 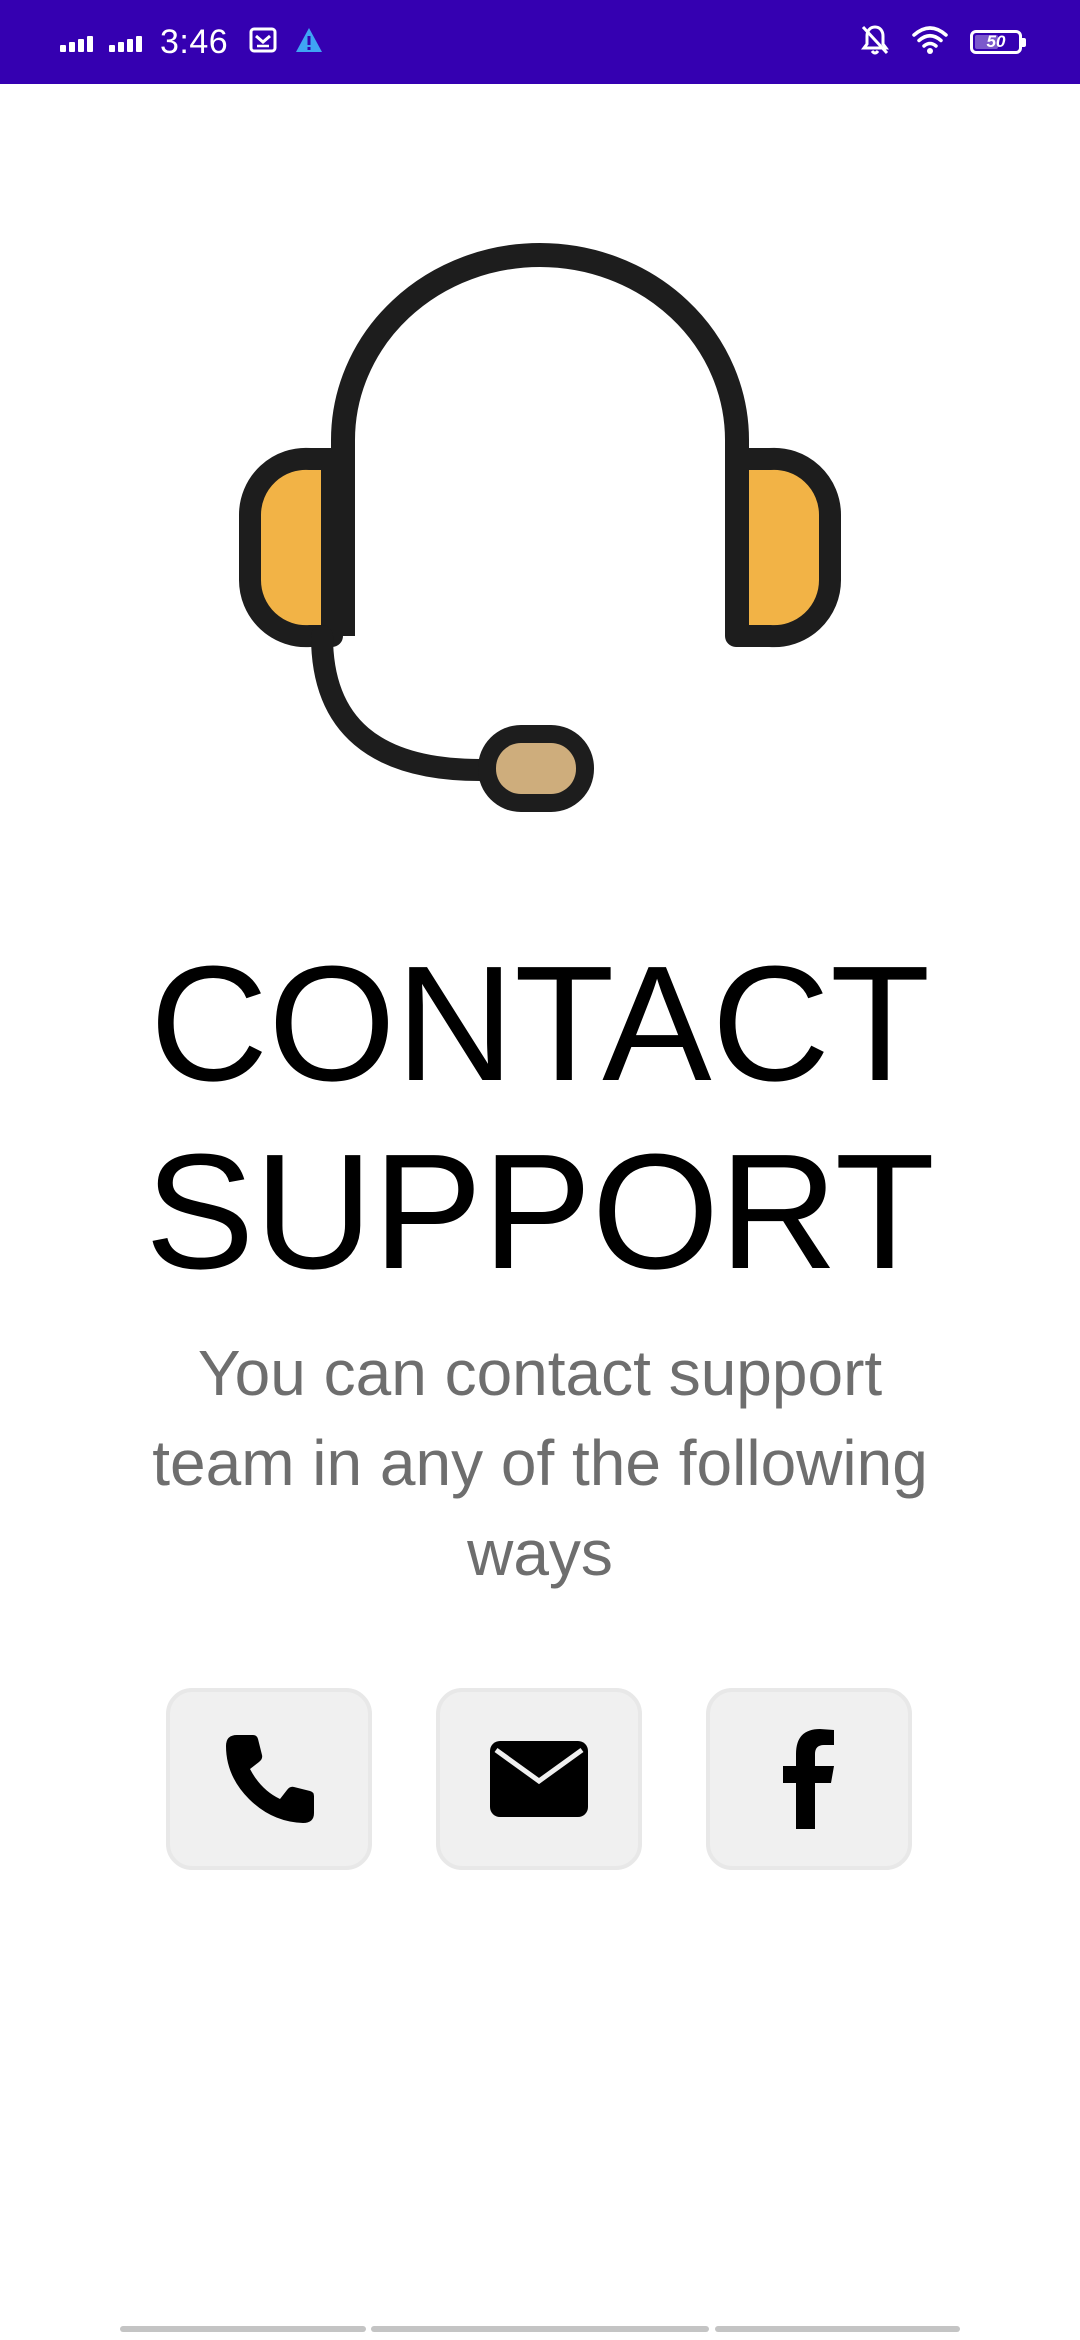 I want to click on title-line-1: CONTACT, so click(x=540, y=1023).